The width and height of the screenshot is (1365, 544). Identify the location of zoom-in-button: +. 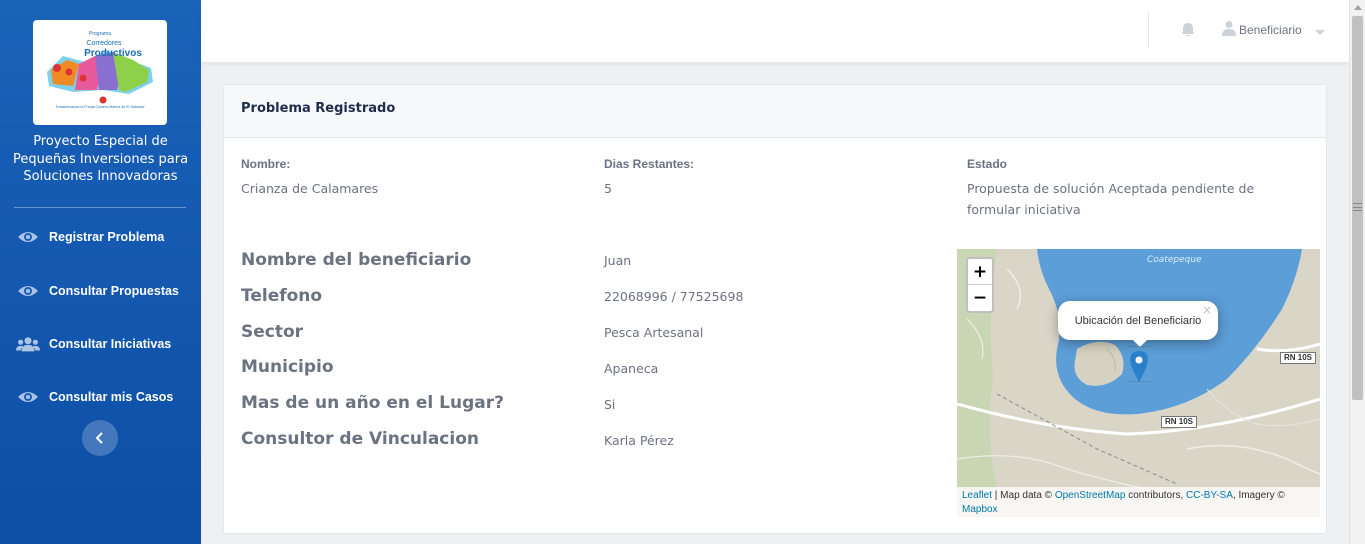
(980, 272).